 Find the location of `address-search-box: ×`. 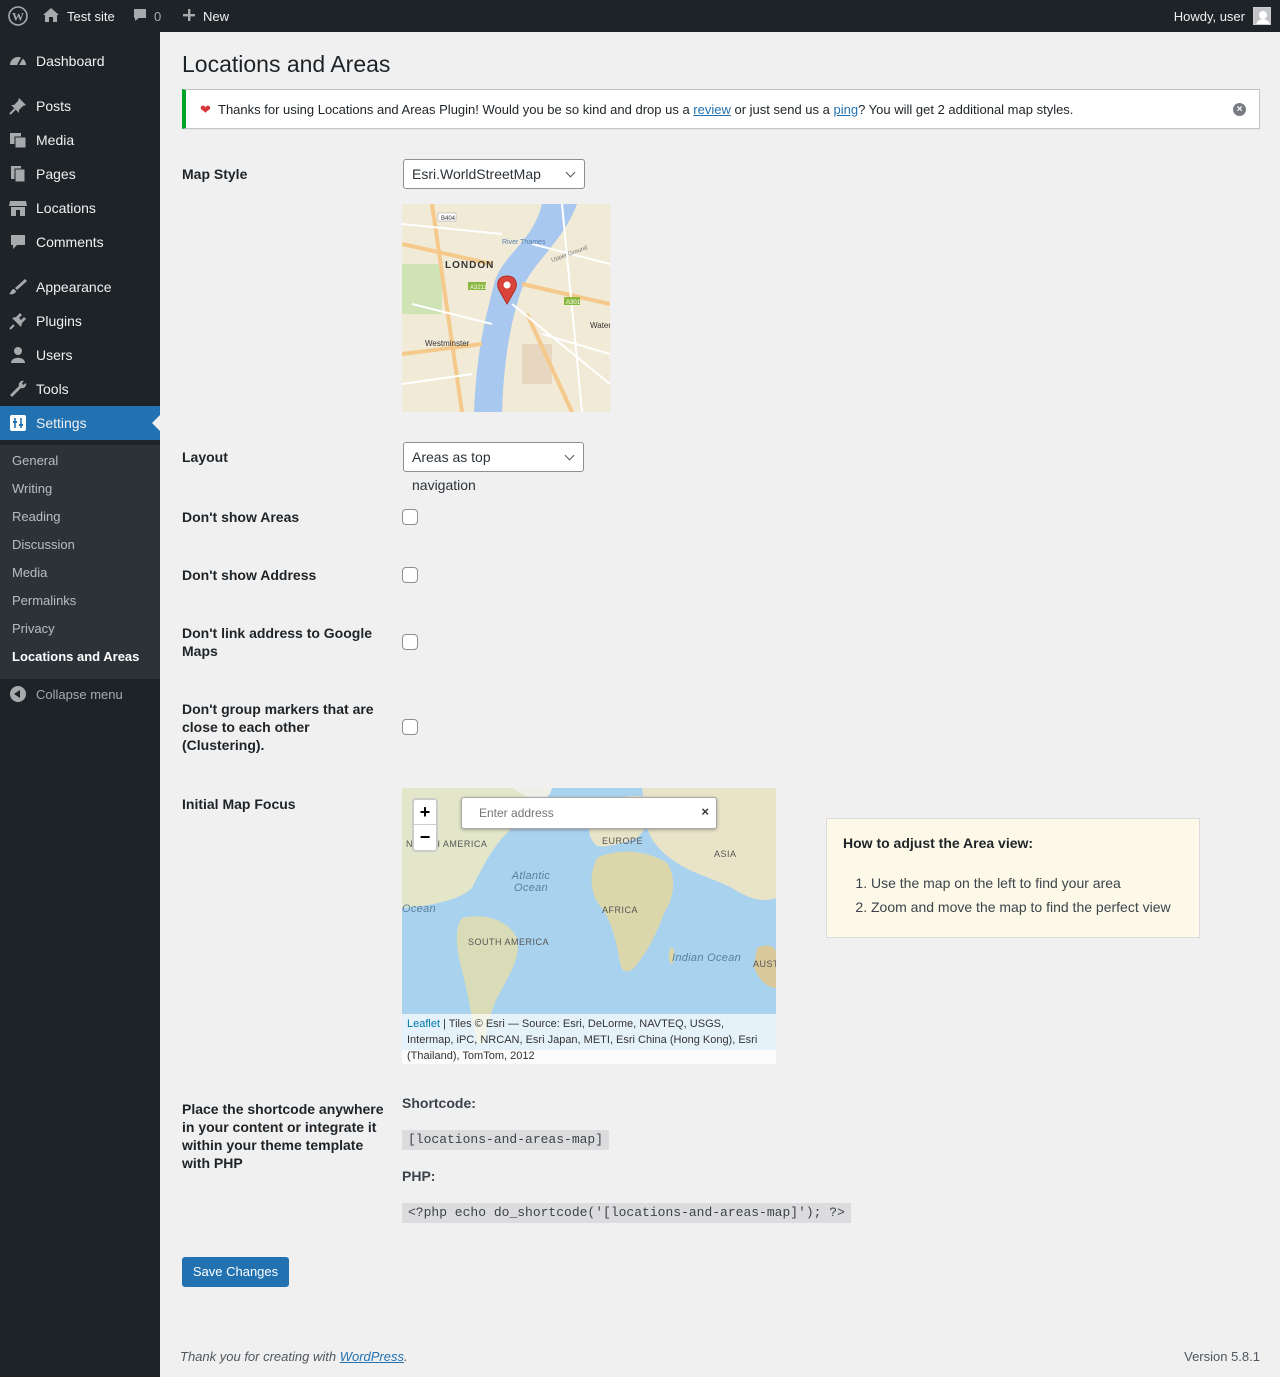

address-search-box: × is located at coordinates (589, 813).